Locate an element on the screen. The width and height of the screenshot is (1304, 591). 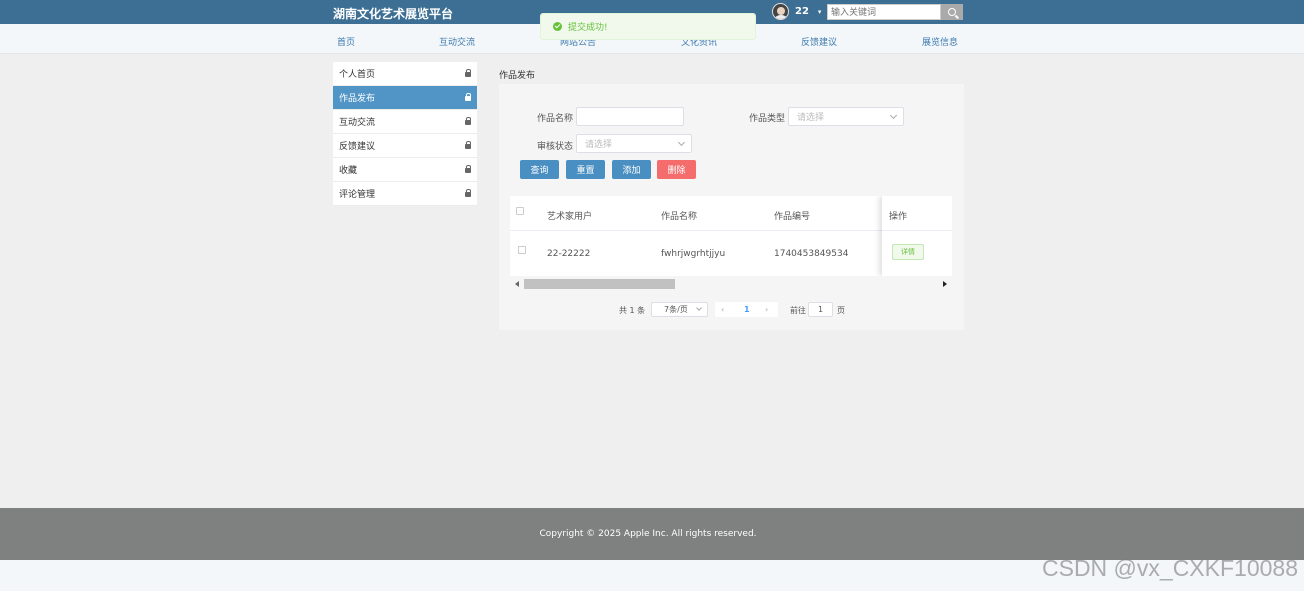
toast-message: 提交成功! is located at coordinates (588, 28).